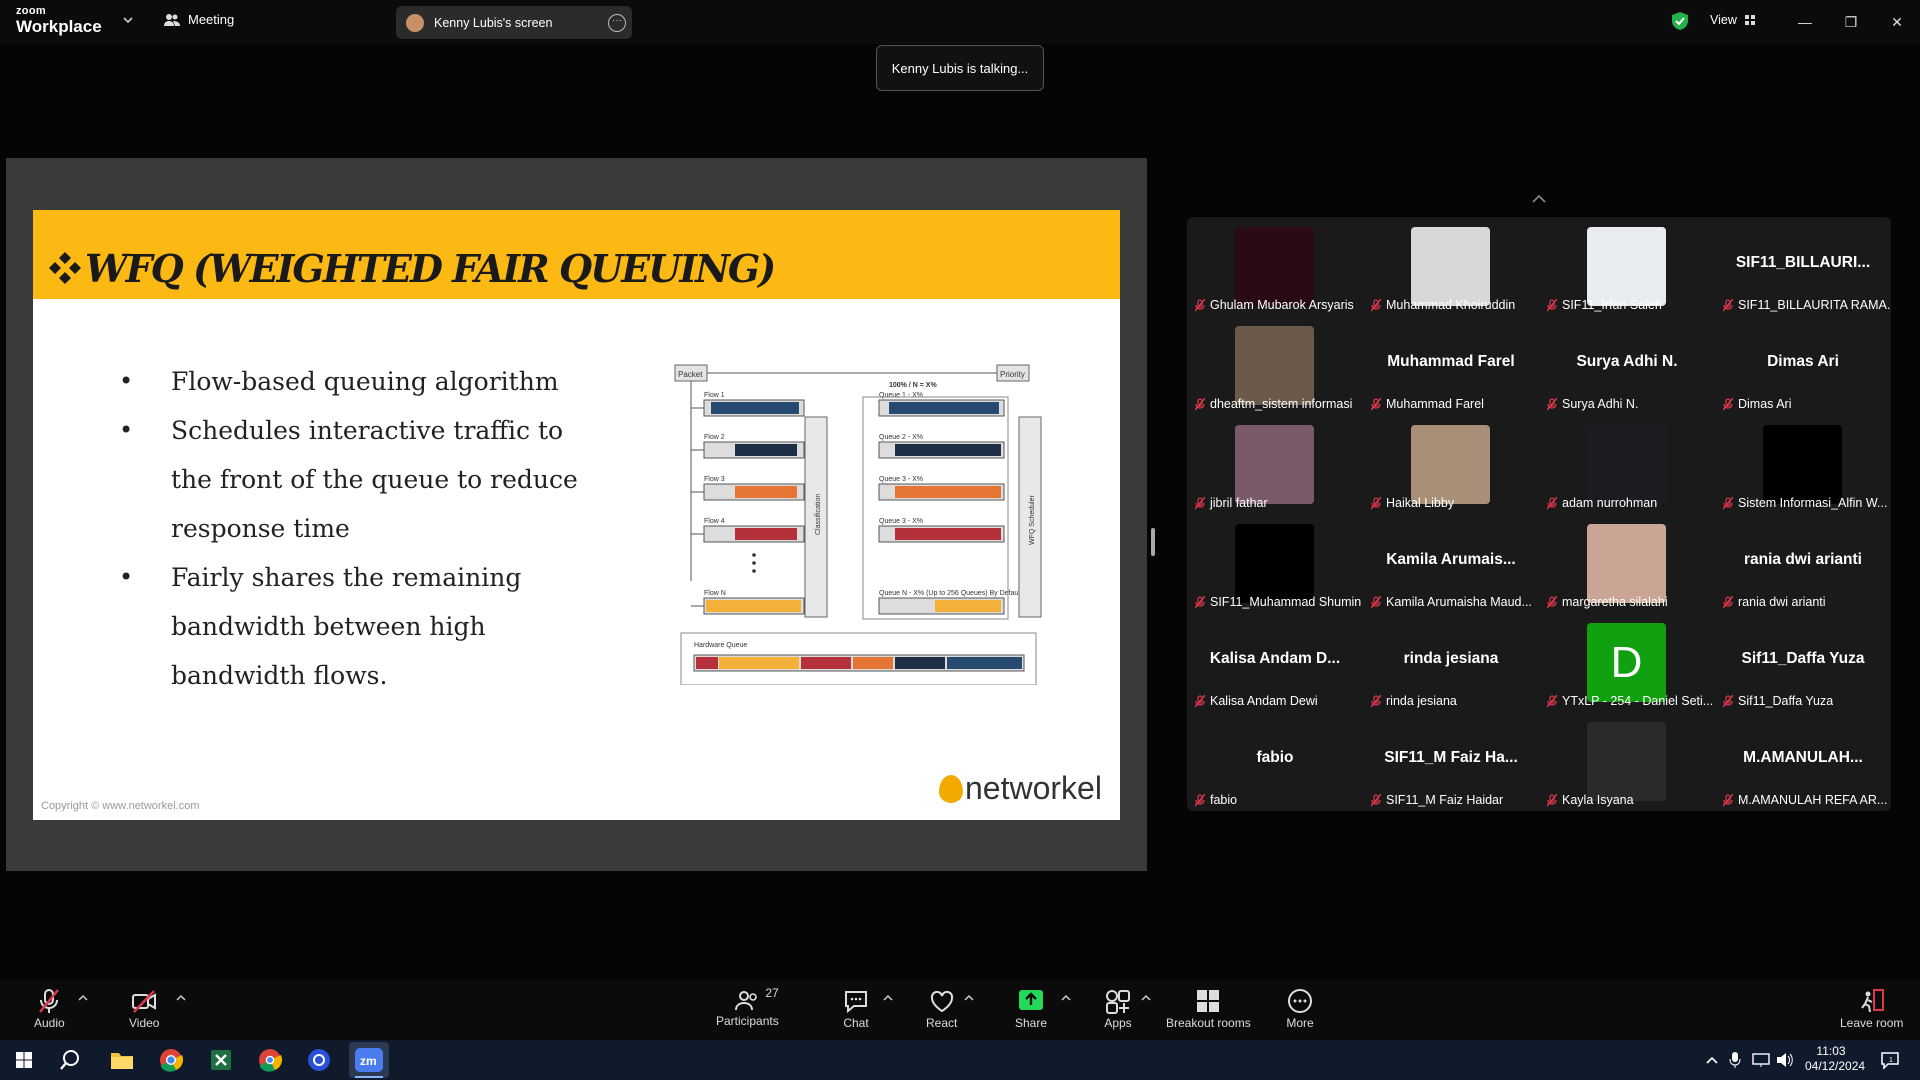  I want to click on share-caret-icon, so click(1066, 998).